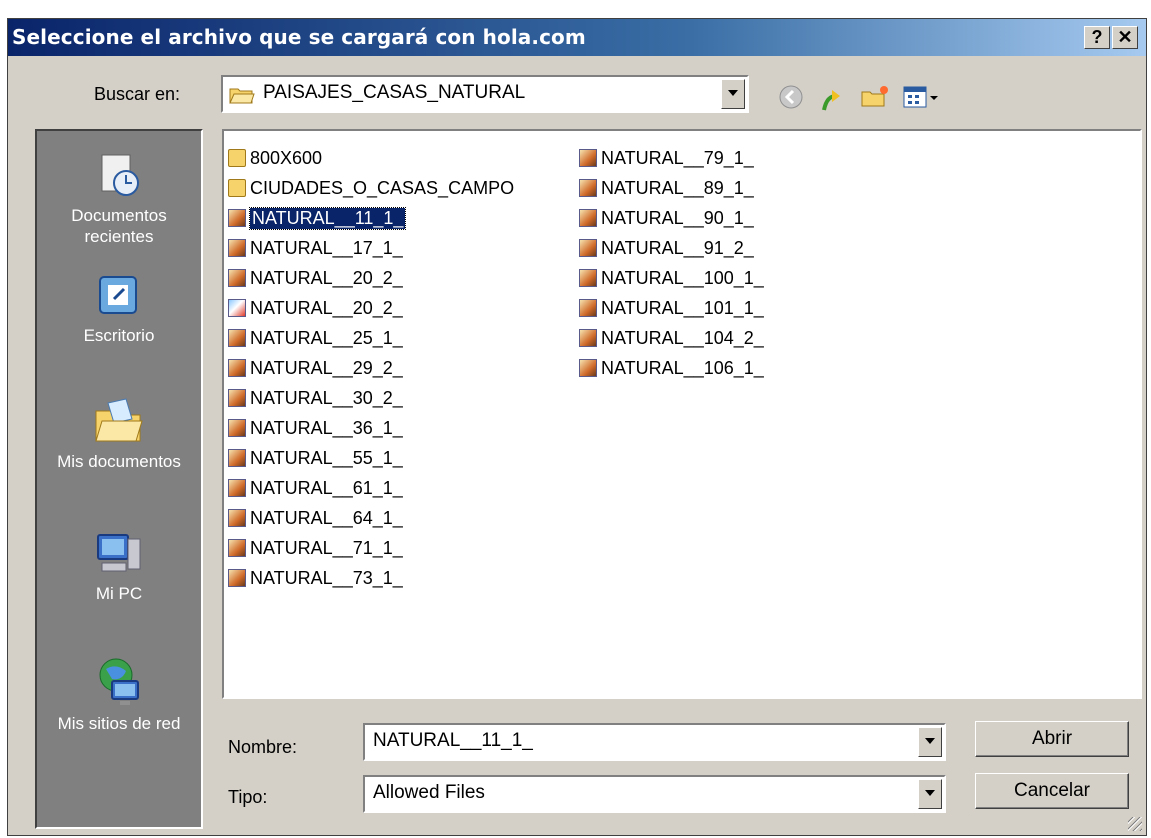 The width and height of the screenshot is (1151, 838). Describe the element at coordinates (119, 461) in the screenshot. I see `place-label-my-documents: Mis documentos` at that location.